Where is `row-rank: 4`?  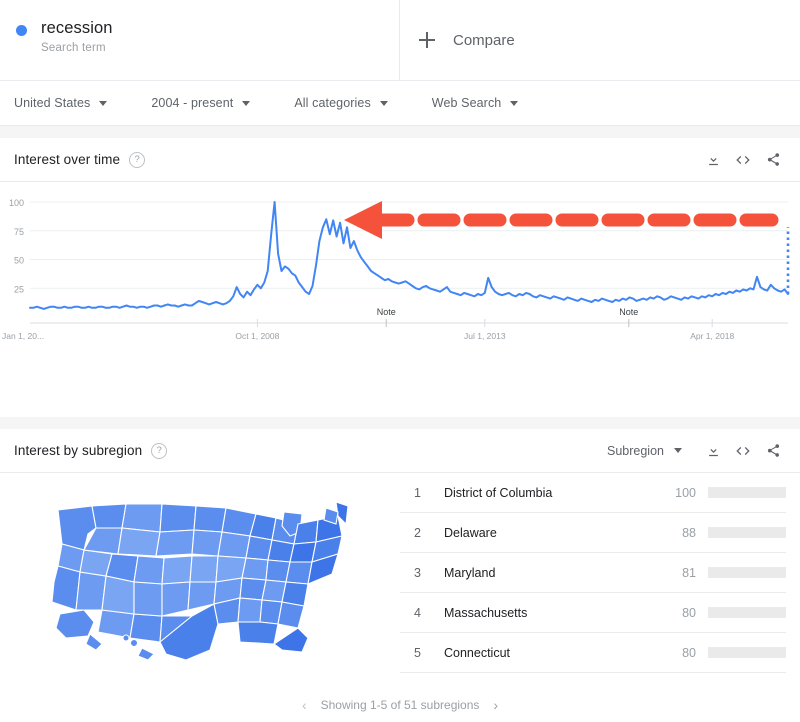 row-rank: 4 is located at coordinates (417, 612).